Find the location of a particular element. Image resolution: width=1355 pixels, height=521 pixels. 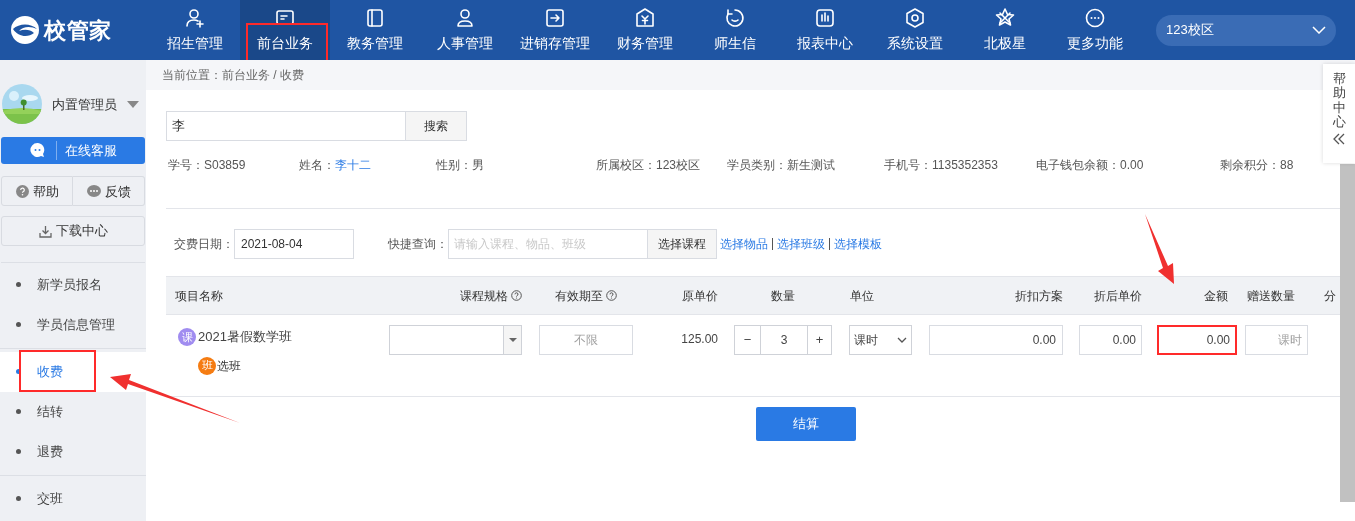

column-header: 有效期至 is located at coordinates (586, 295).